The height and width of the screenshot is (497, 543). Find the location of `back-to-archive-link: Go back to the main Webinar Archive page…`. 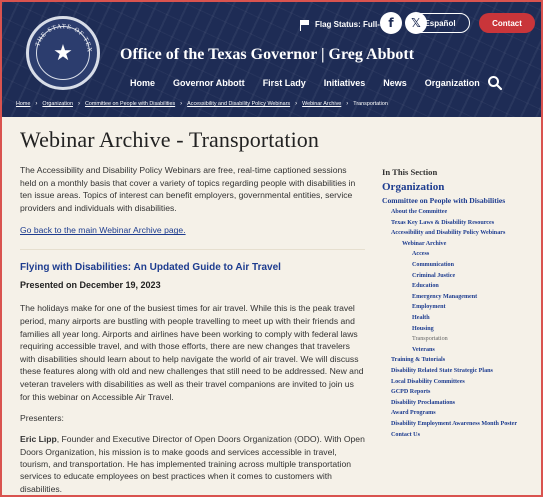

back-to-archive-link: Go back to the main Webinar Archive page… is located at coordinates (192, 230).